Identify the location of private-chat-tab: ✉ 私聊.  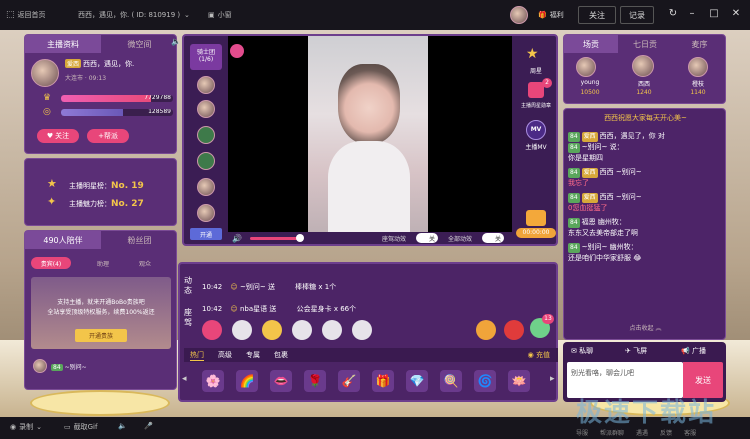
(582, 351).